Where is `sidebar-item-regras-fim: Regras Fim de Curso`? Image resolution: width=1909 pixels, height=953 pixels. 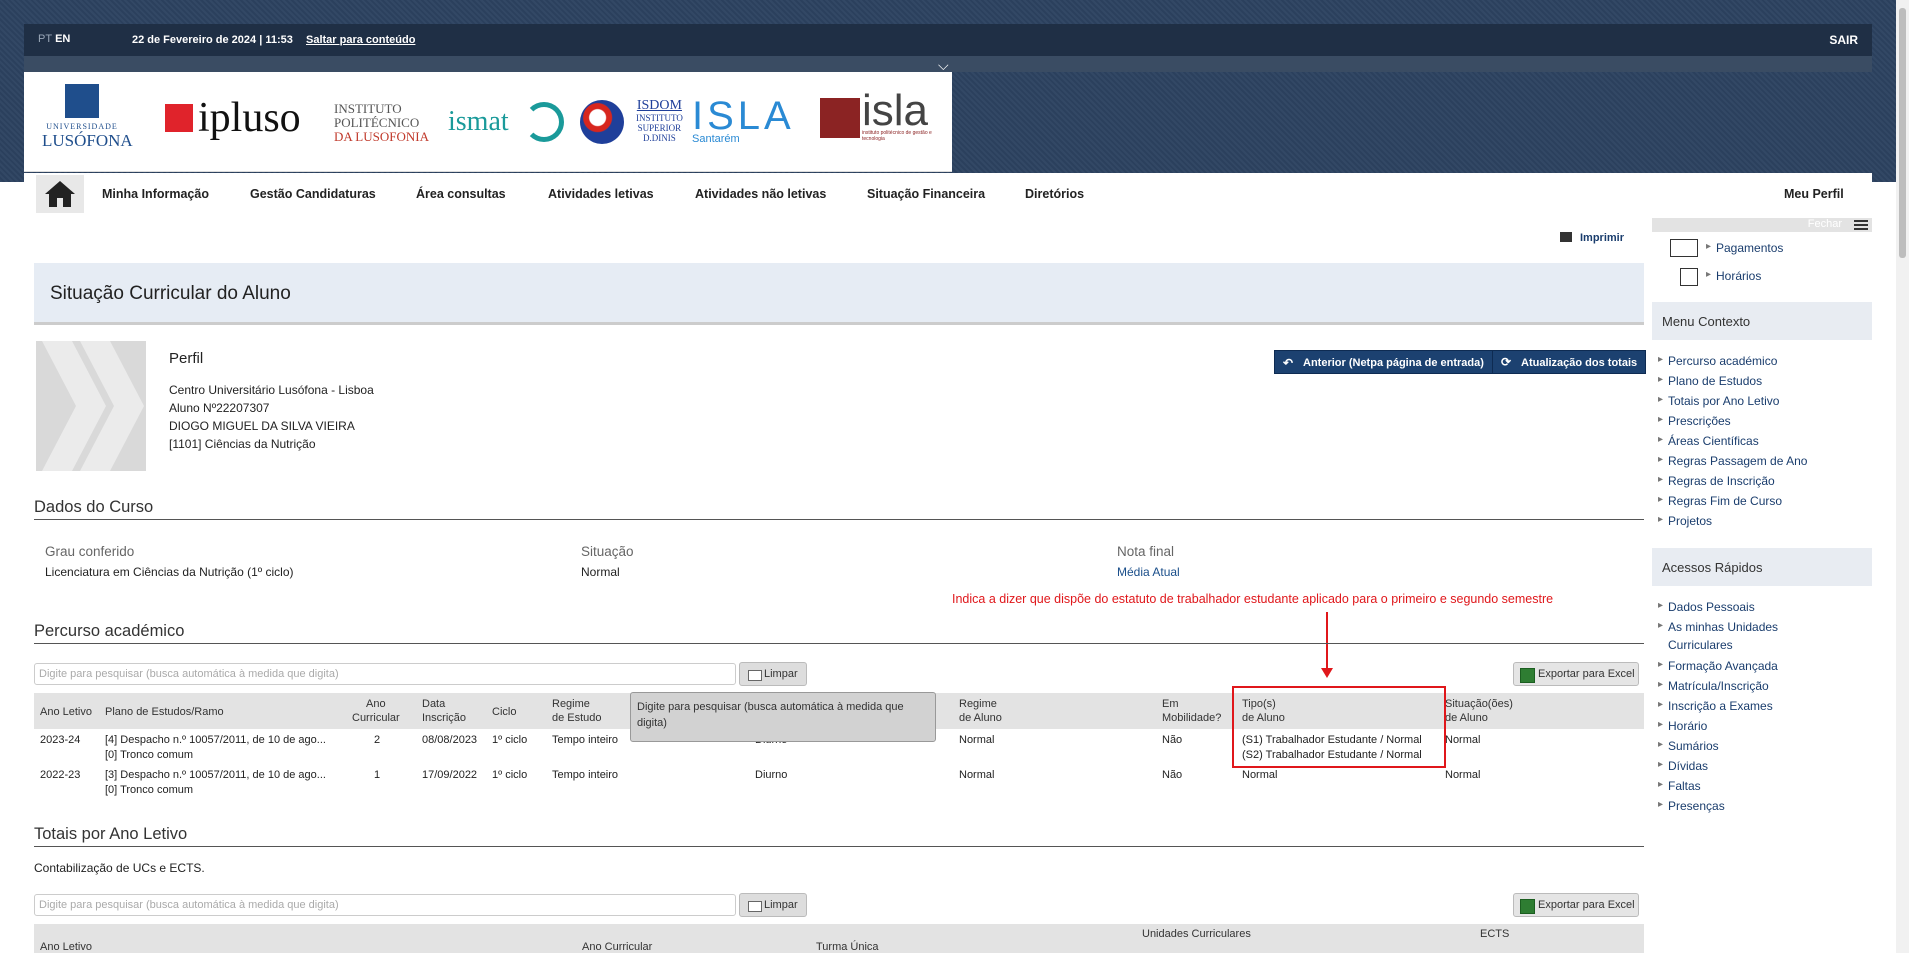 sidebar-item-regras-fim: Regras Fim de Curso is located at coordinates (1720, 501).